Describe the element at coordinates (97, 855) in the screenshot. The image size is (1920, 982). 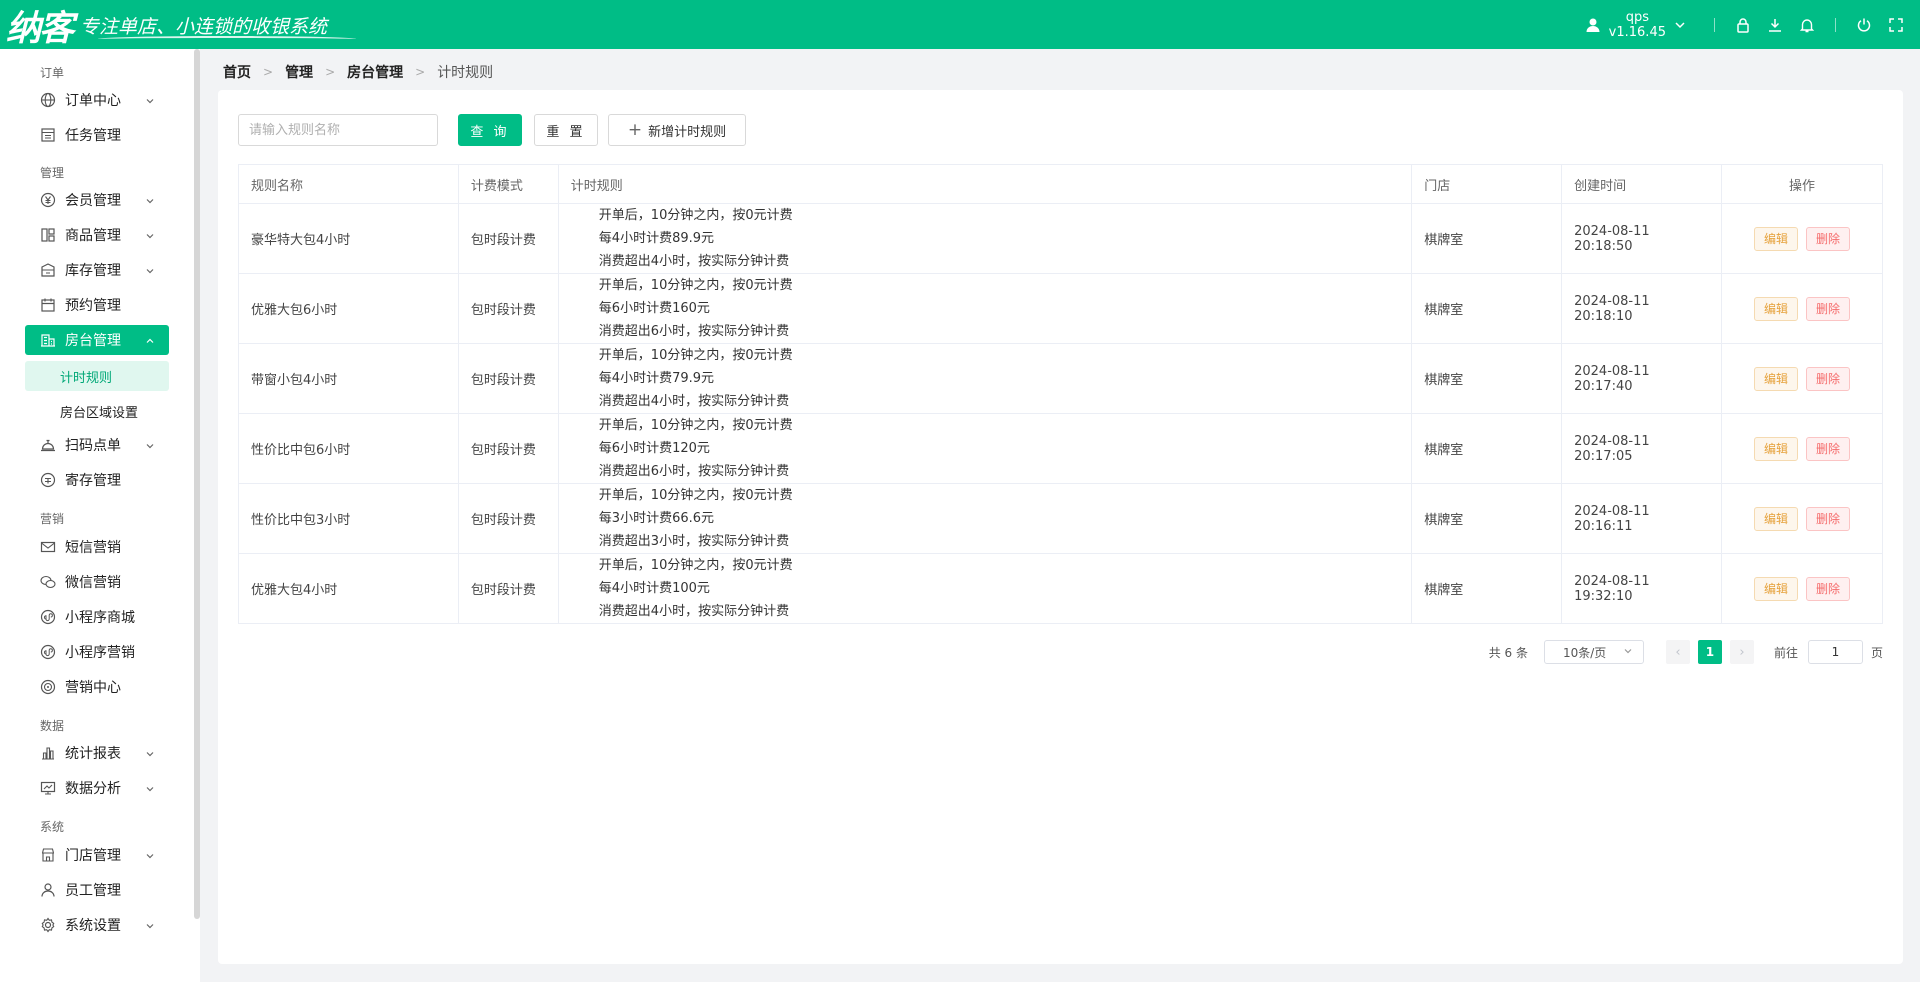
I see `sidebar-item-store-manage: 门店管理` at that location.